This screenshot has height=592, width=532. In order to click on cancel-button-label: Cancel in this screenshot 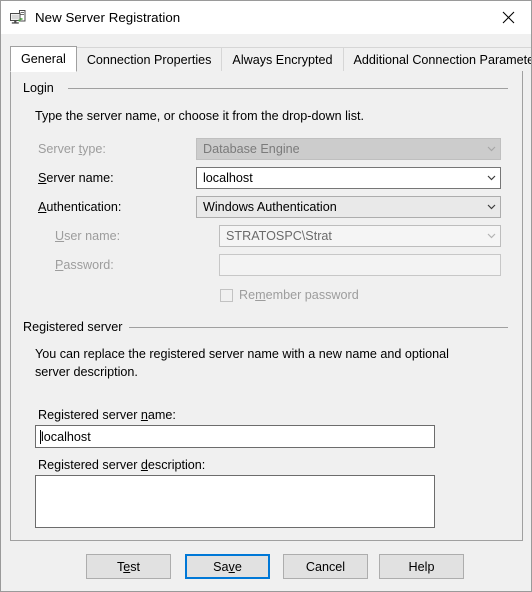, I will do `click(325, 566)`.